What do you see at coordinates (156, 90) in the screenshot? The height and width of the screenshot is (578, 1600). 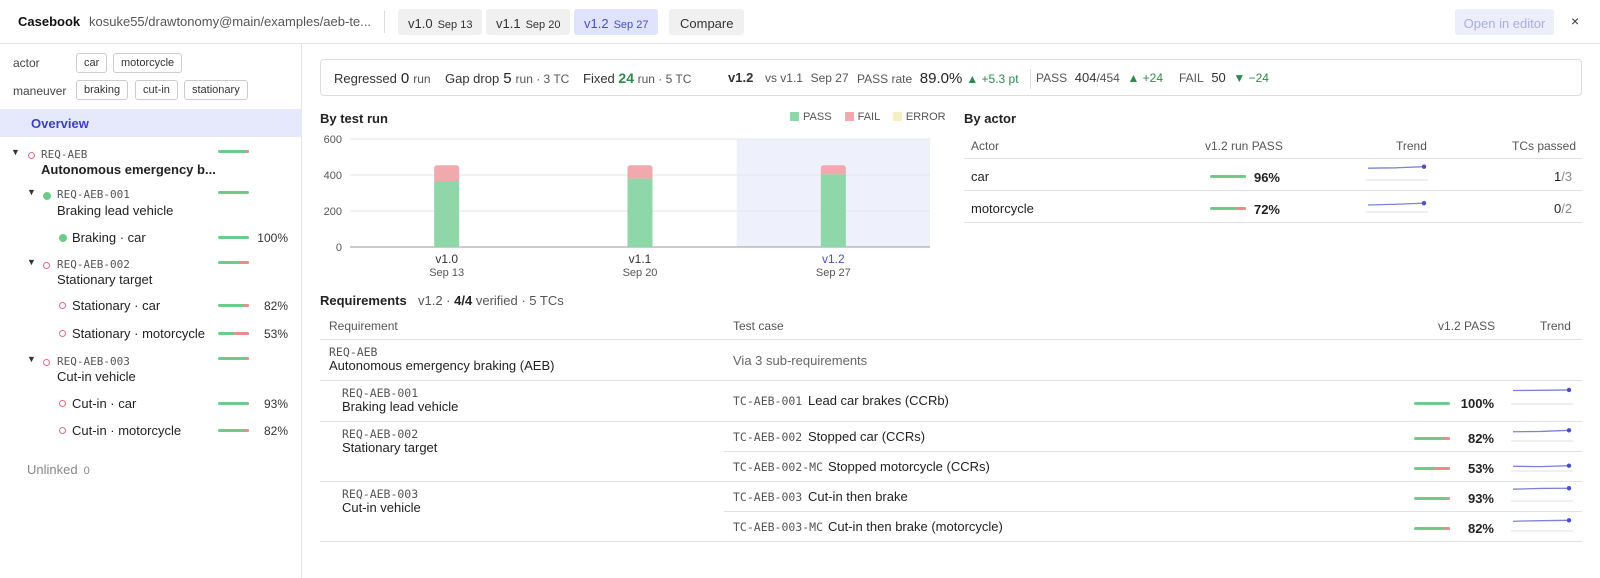 I see `filter-chip-cut-in: cut-in` at bounding box center [156, 90].